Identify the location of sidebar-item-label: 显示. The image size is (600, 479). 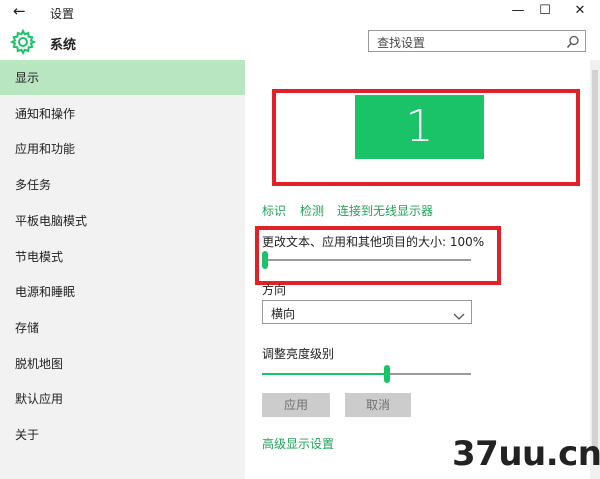
(27, 78).